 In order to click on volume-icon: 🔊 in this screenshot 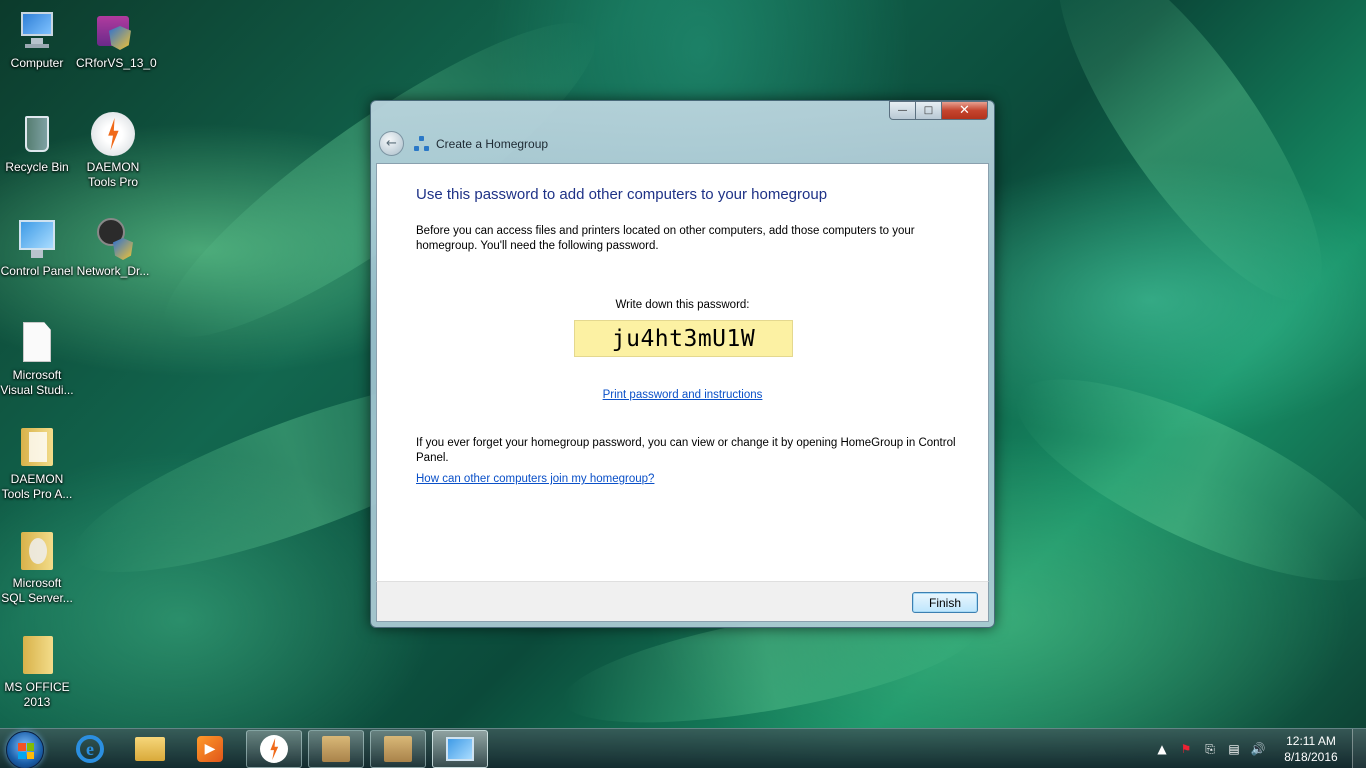, I will do `click(1258, 749)`.